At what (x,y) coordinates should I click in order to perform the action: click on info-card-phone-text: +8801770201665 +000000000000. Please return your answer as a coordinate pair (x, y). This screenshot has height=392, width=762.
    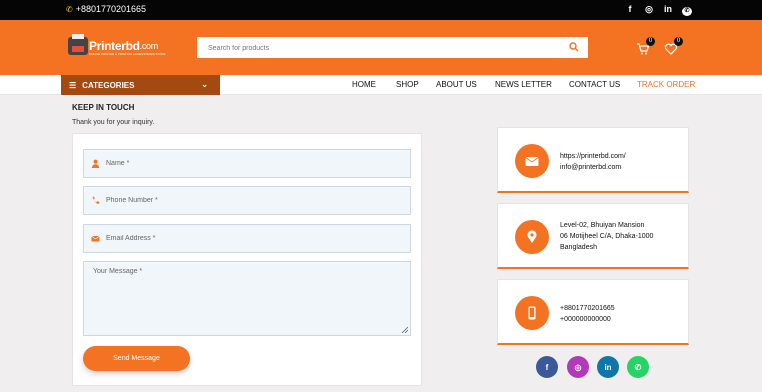
    Looking at the image, I should click on (587, 314).